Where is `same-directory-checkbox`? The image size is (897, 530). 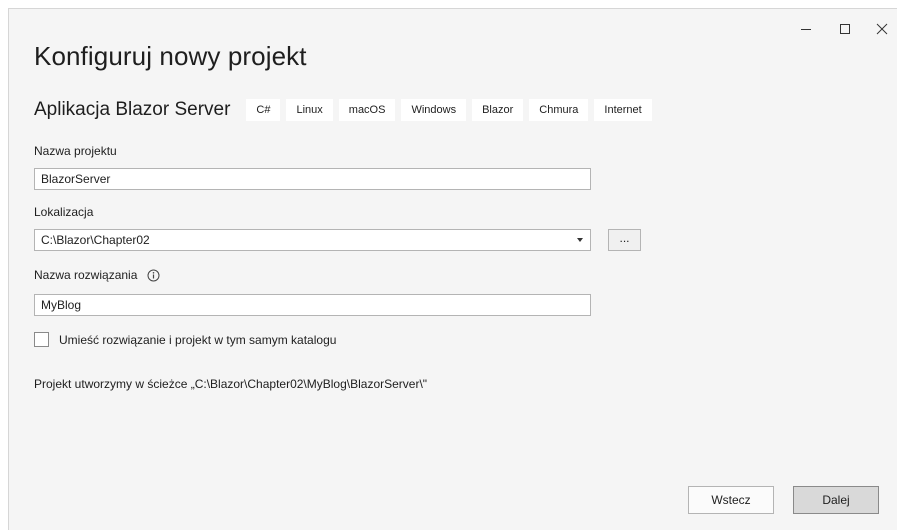
same-directory-checkbox is located at coordinates (41, 339).